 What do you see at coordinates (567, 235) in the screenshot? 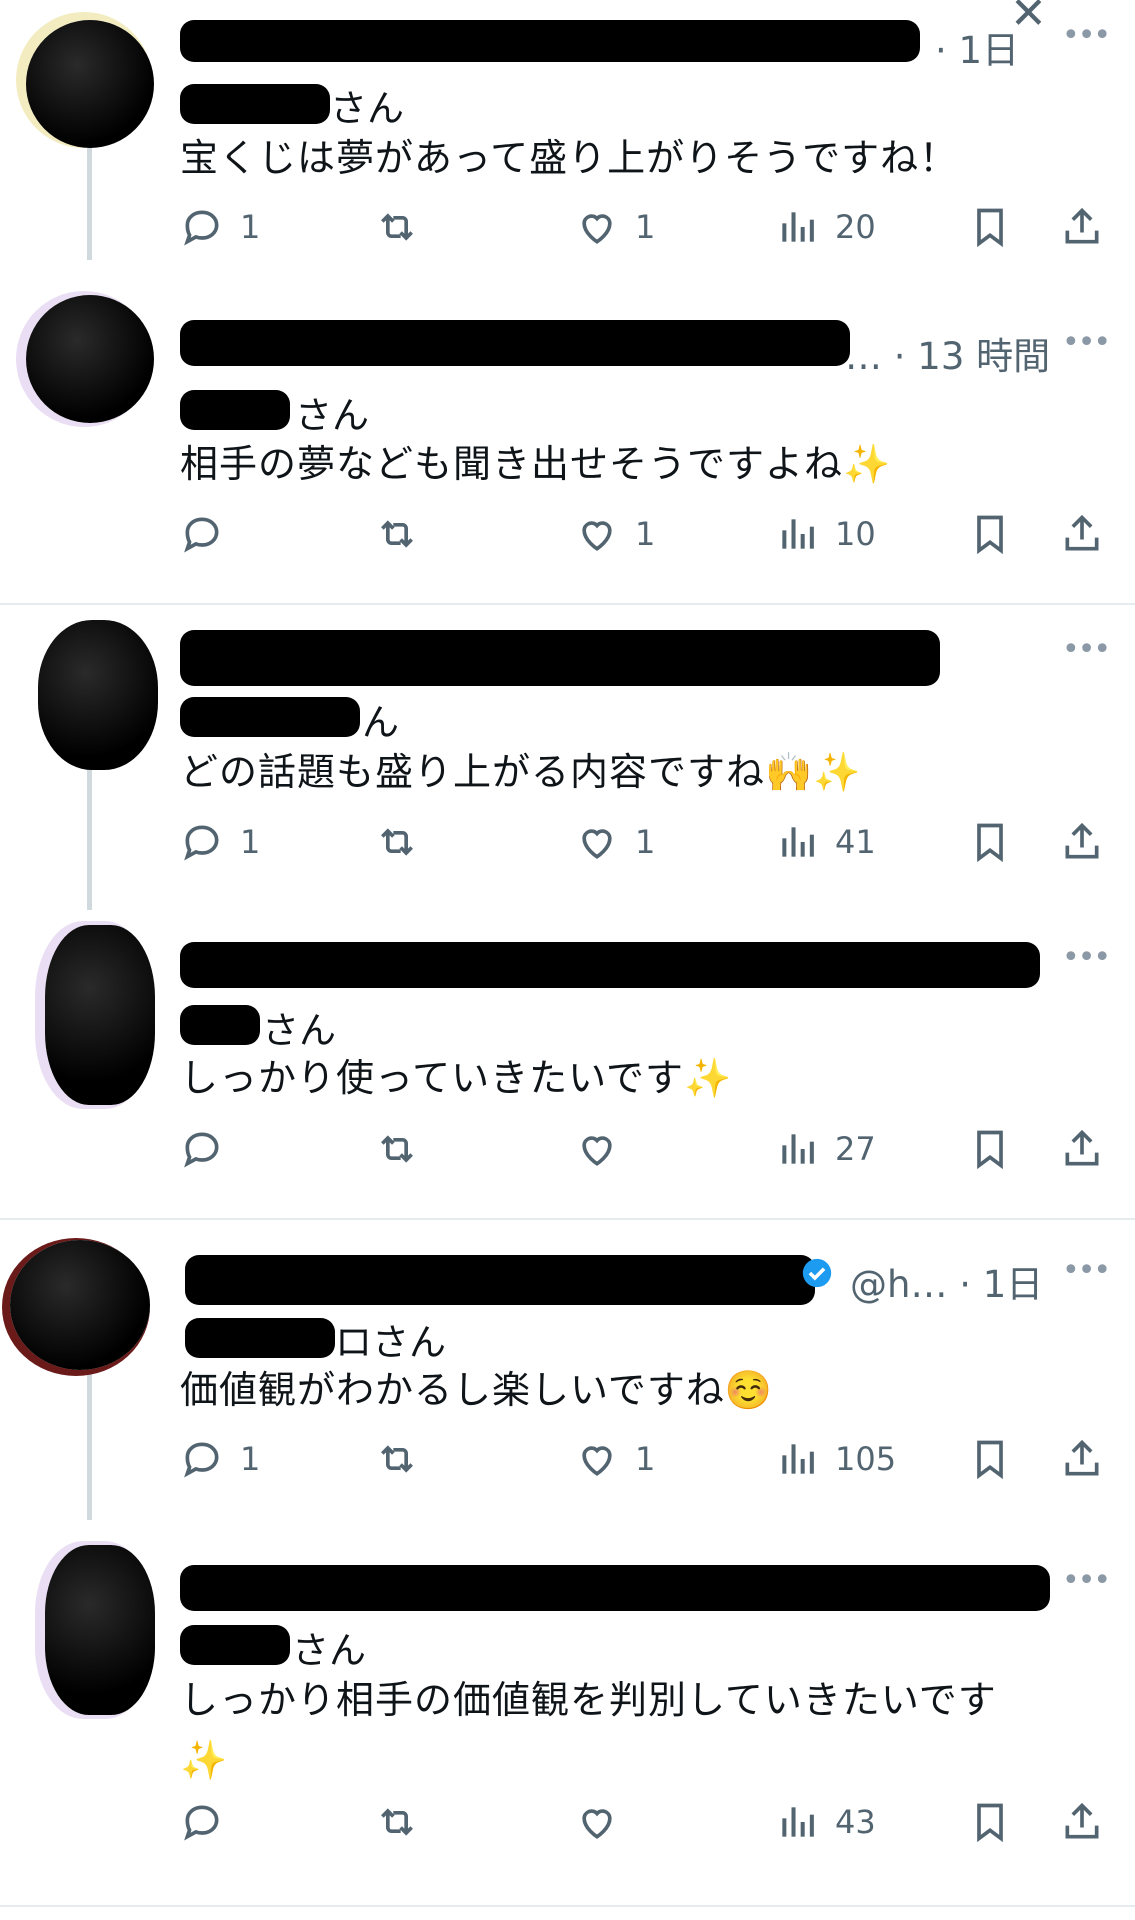
I see `tweet-actions: 1 1 20` at bounding box center [567, 235].